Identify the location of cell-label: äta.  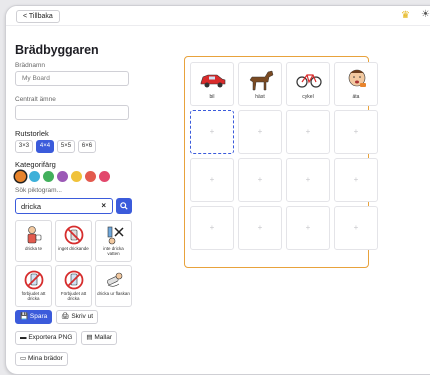
(356, 97).